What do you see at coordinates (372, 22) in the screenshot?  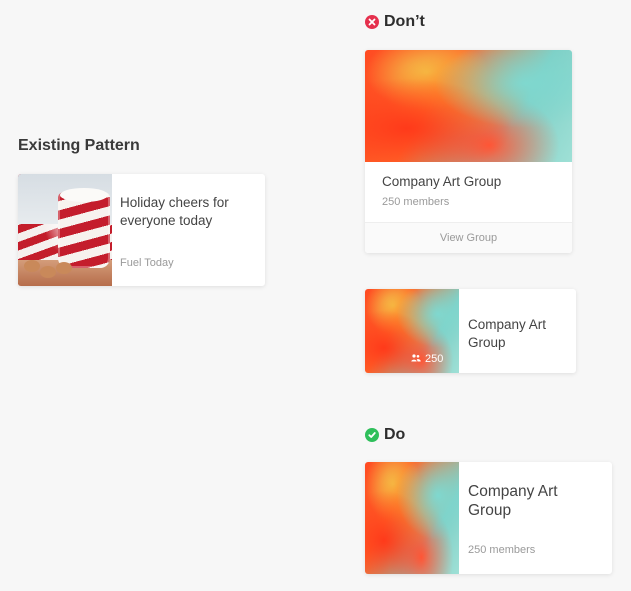 I see `x-circle-icon` at bounding box center [372, 22].